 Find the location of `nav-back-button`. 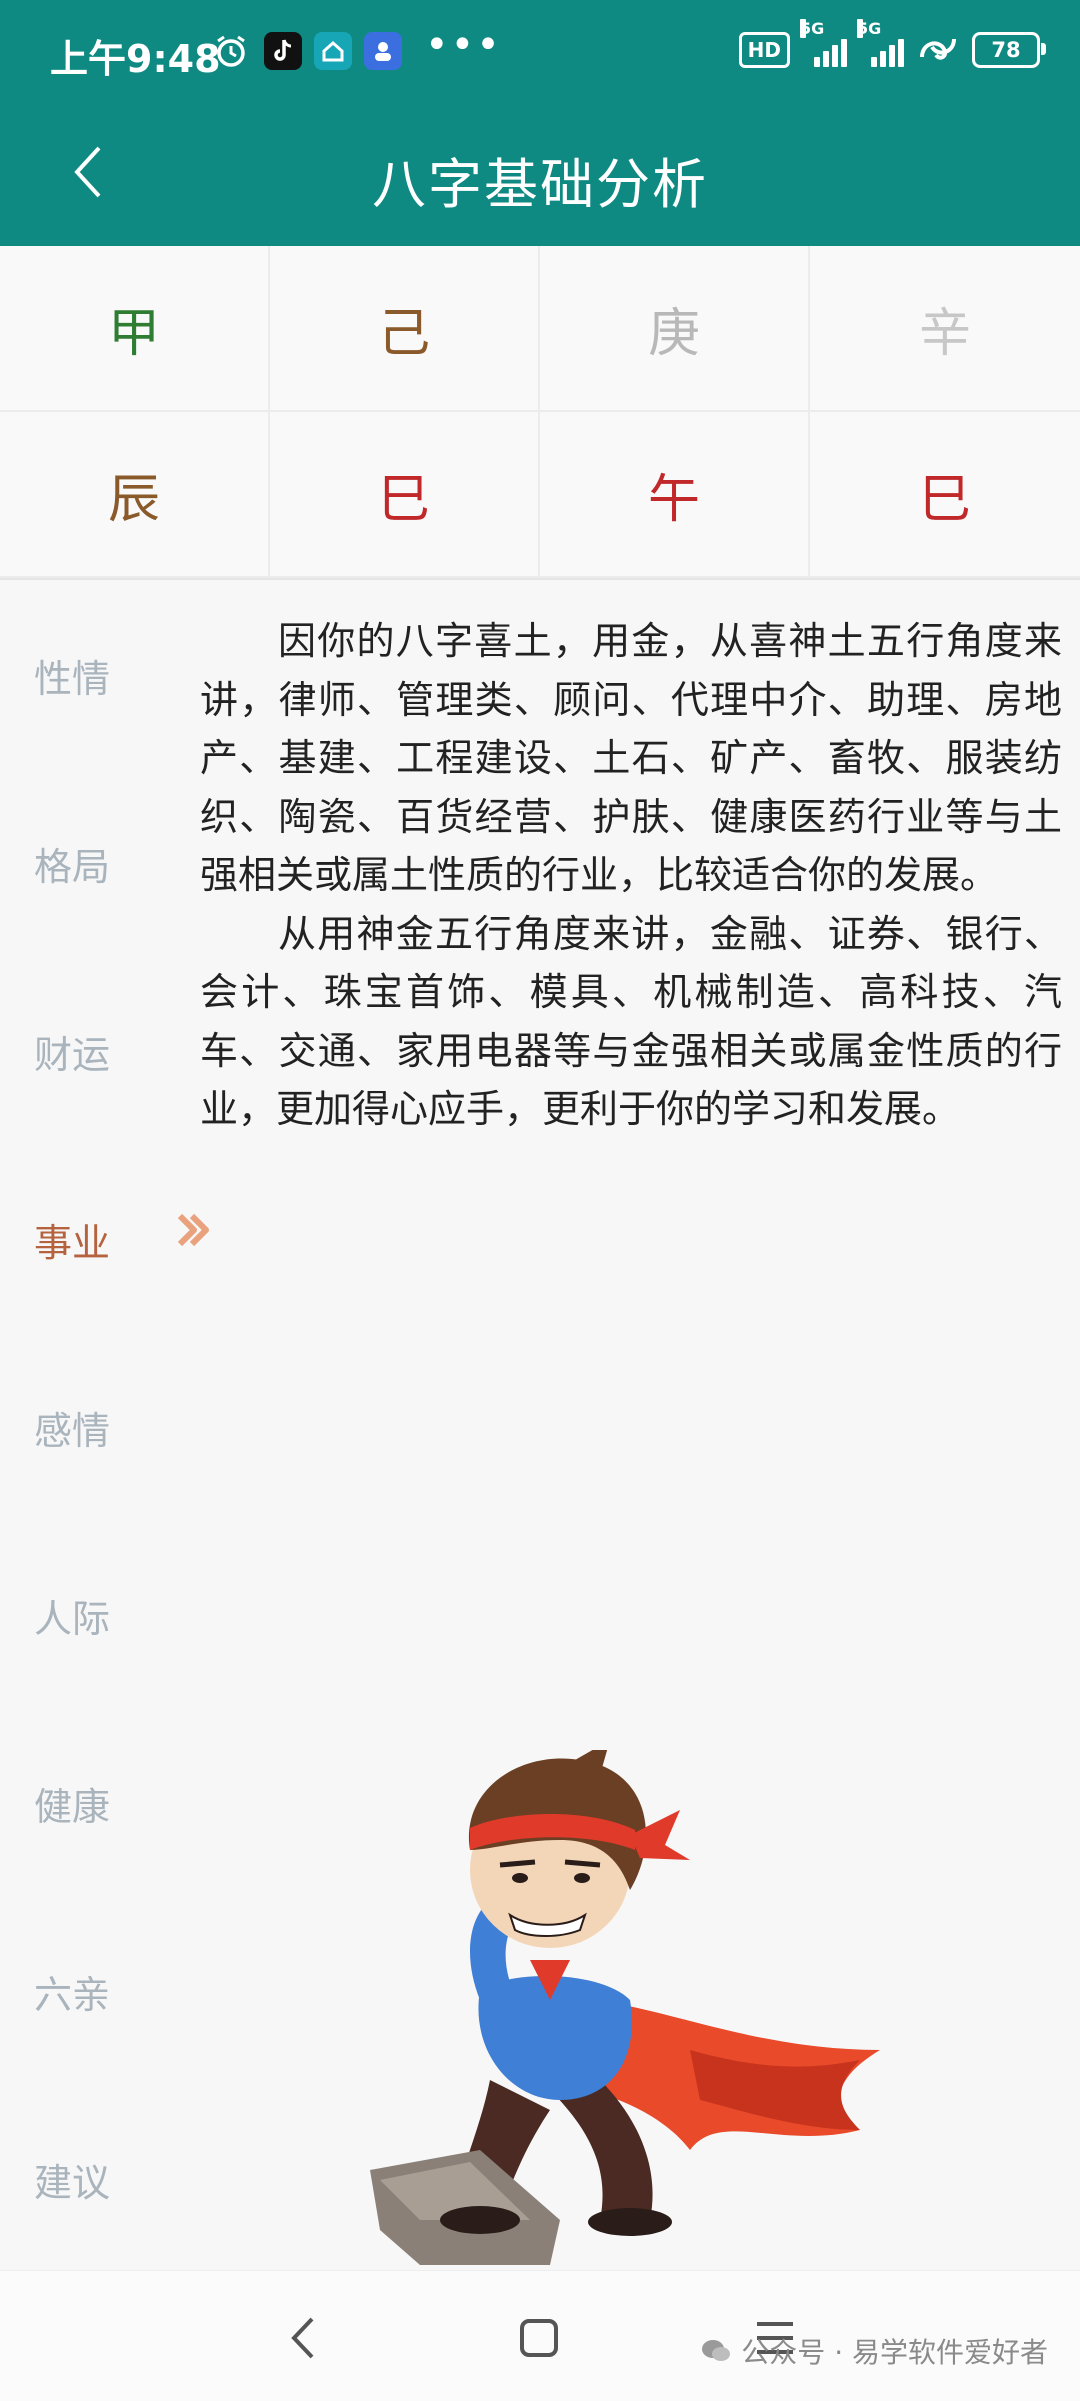

nav-back-button is located at coordinates (303, 2338).